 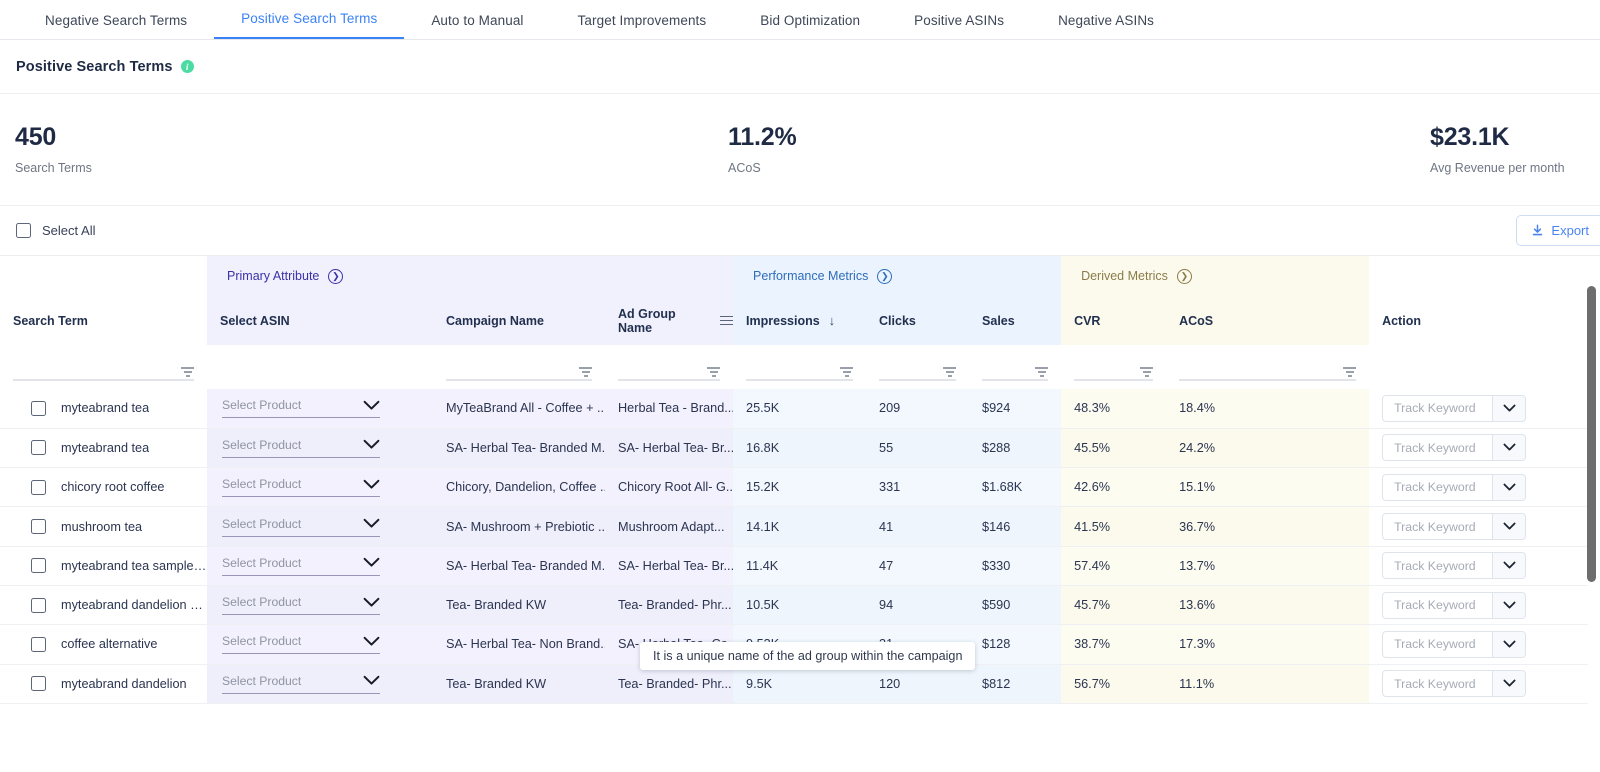 What do you see at coordinates (1215, 276) in the screenshot?
I see `column-group-derived: Derived Metrics ❯` at bounding box center [1215, 276].